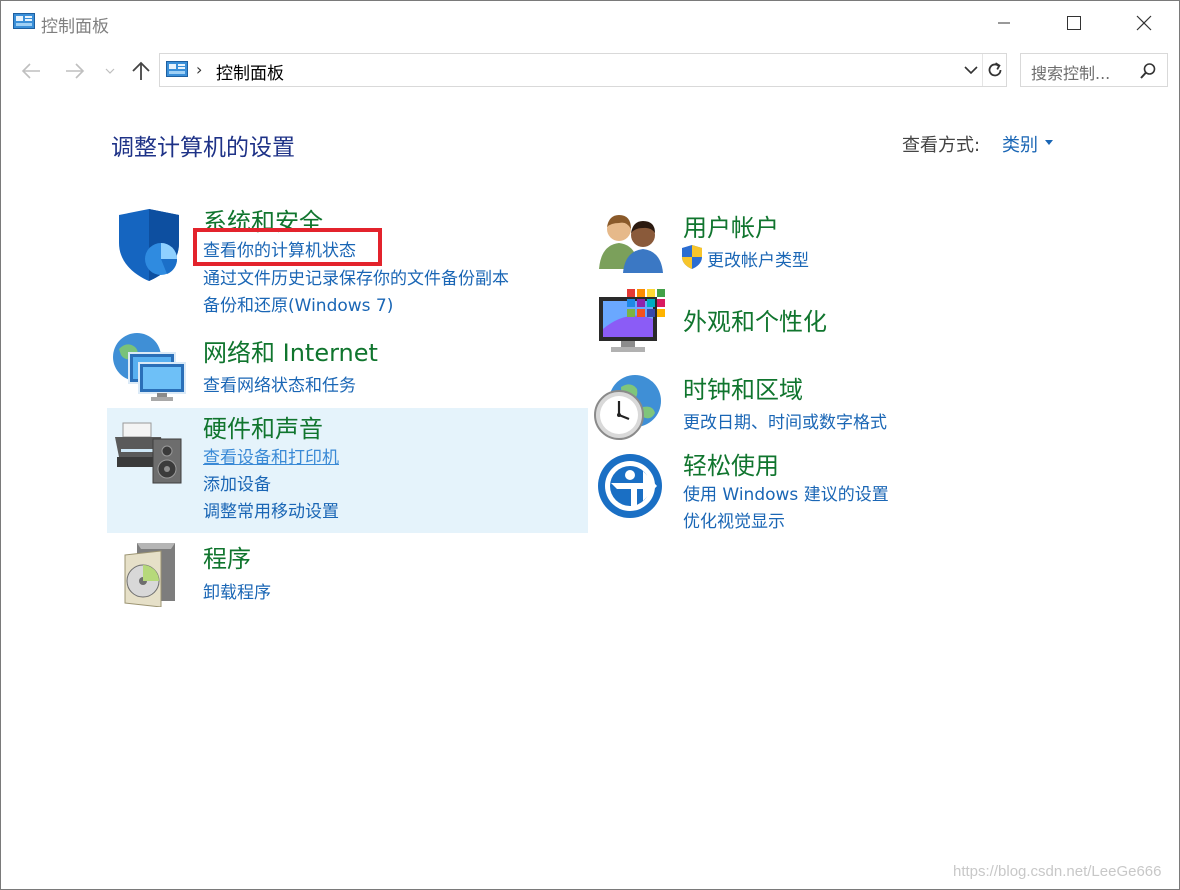 Image resolution: width=1180 pixels, height=890 pixels. What do you see at coordinates (149, 369) in the screenshot?
I see `network-globe-icon` at bounding box center [149, 369].